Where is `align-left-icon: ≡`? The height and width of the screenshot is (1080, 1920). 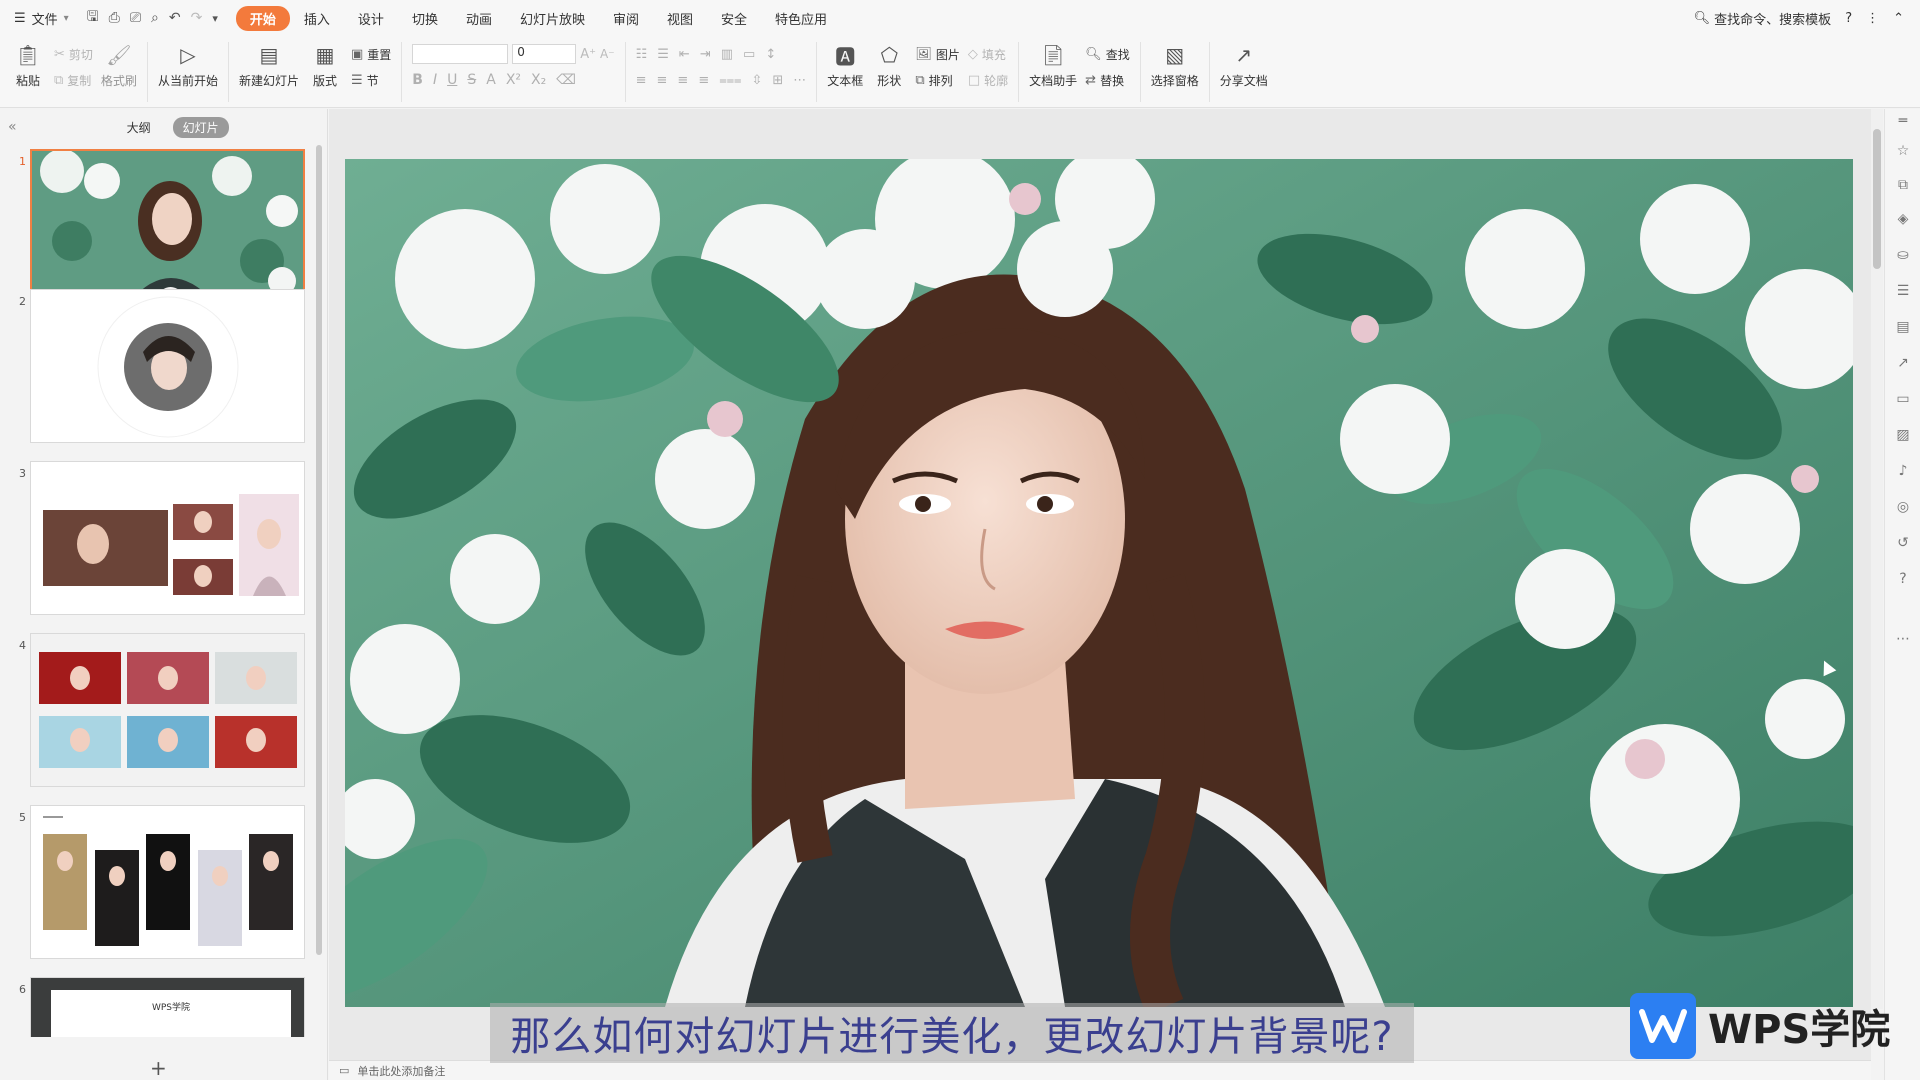
align-left-icon: ≡ is located at coordinates (641, 80).